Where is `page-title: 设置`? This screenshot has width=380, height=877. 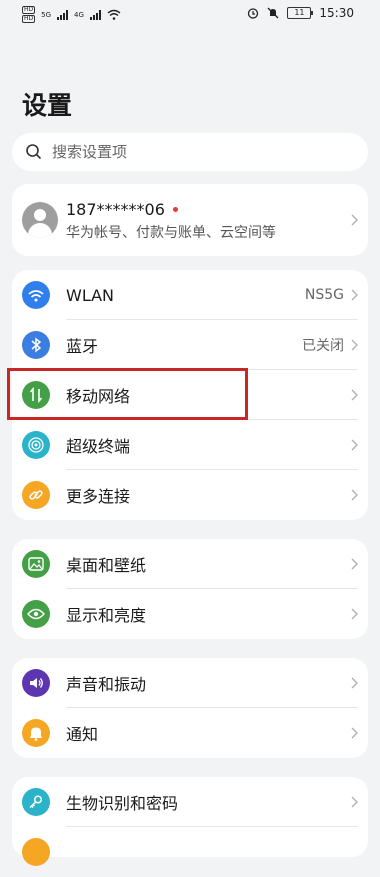 page-title: 设置 is located at coordinates (47, 105).